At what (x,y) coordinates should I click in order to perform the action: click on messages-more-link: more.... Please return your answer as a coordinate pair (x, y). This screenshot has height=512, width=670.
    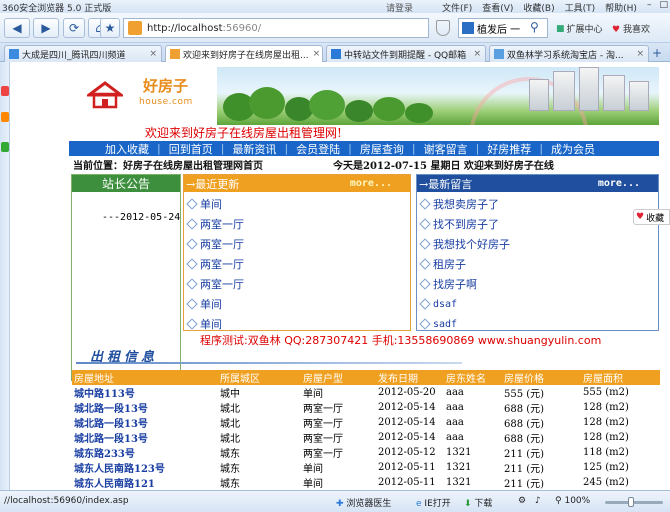
    Looking at the image, I should click on (619, 183).